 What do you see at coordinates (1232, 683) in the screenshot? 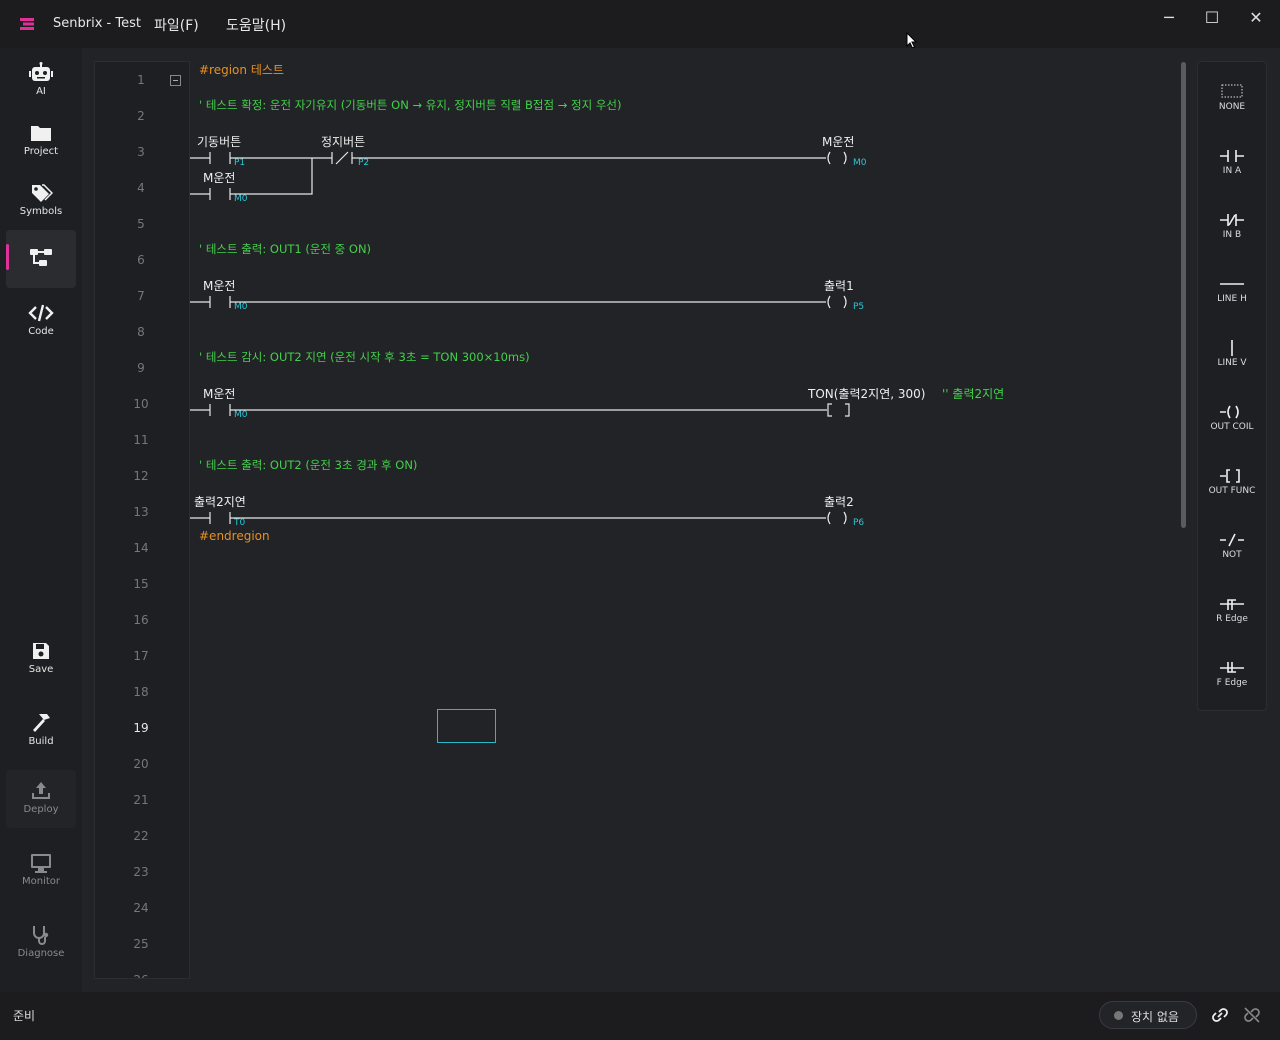
I see `palette-label: F Edge` at bounding box center [1232, 683].